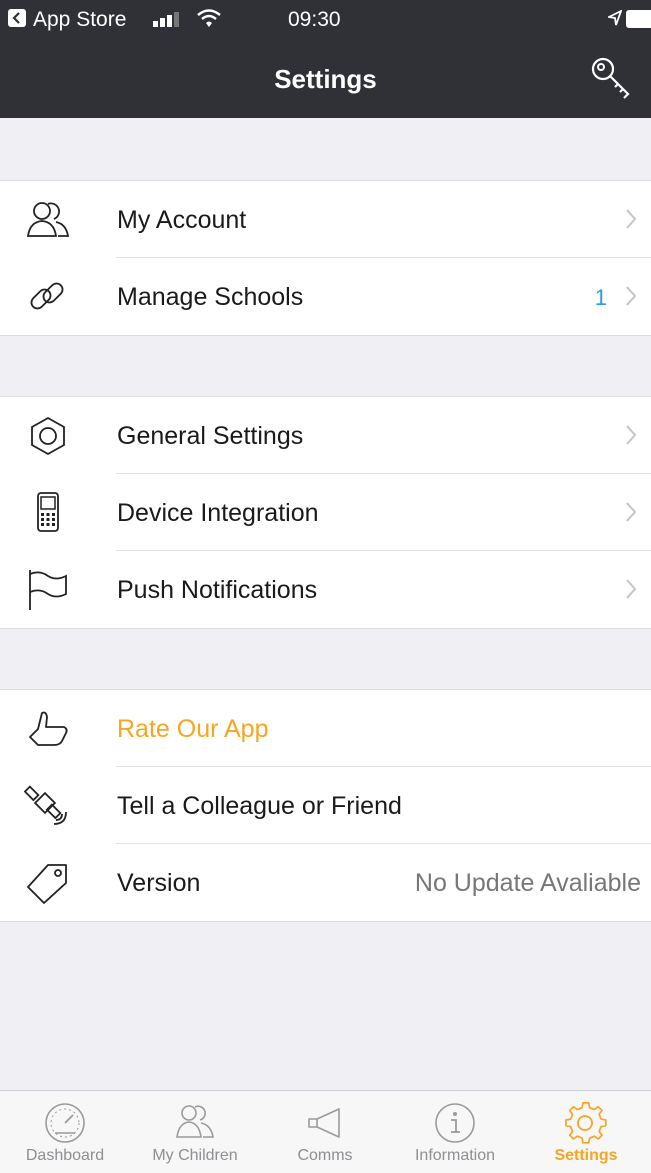  Describe the element at coordinates (615, 18) in the screenshot. I see `location-arrow-icon` at that location.